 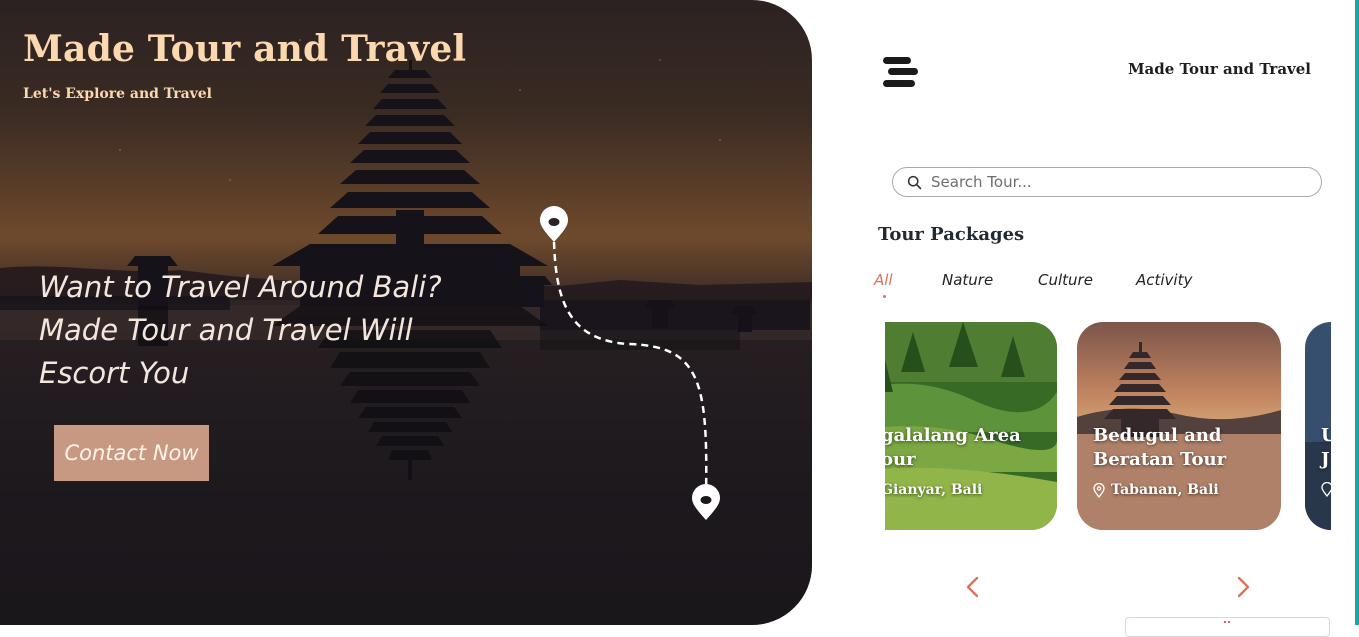 What do you see at coordinates (1160, 447) in the screenshot?
I see `card-title: Bedugul and Beratan Tour` at bounding box center [1160, 447].